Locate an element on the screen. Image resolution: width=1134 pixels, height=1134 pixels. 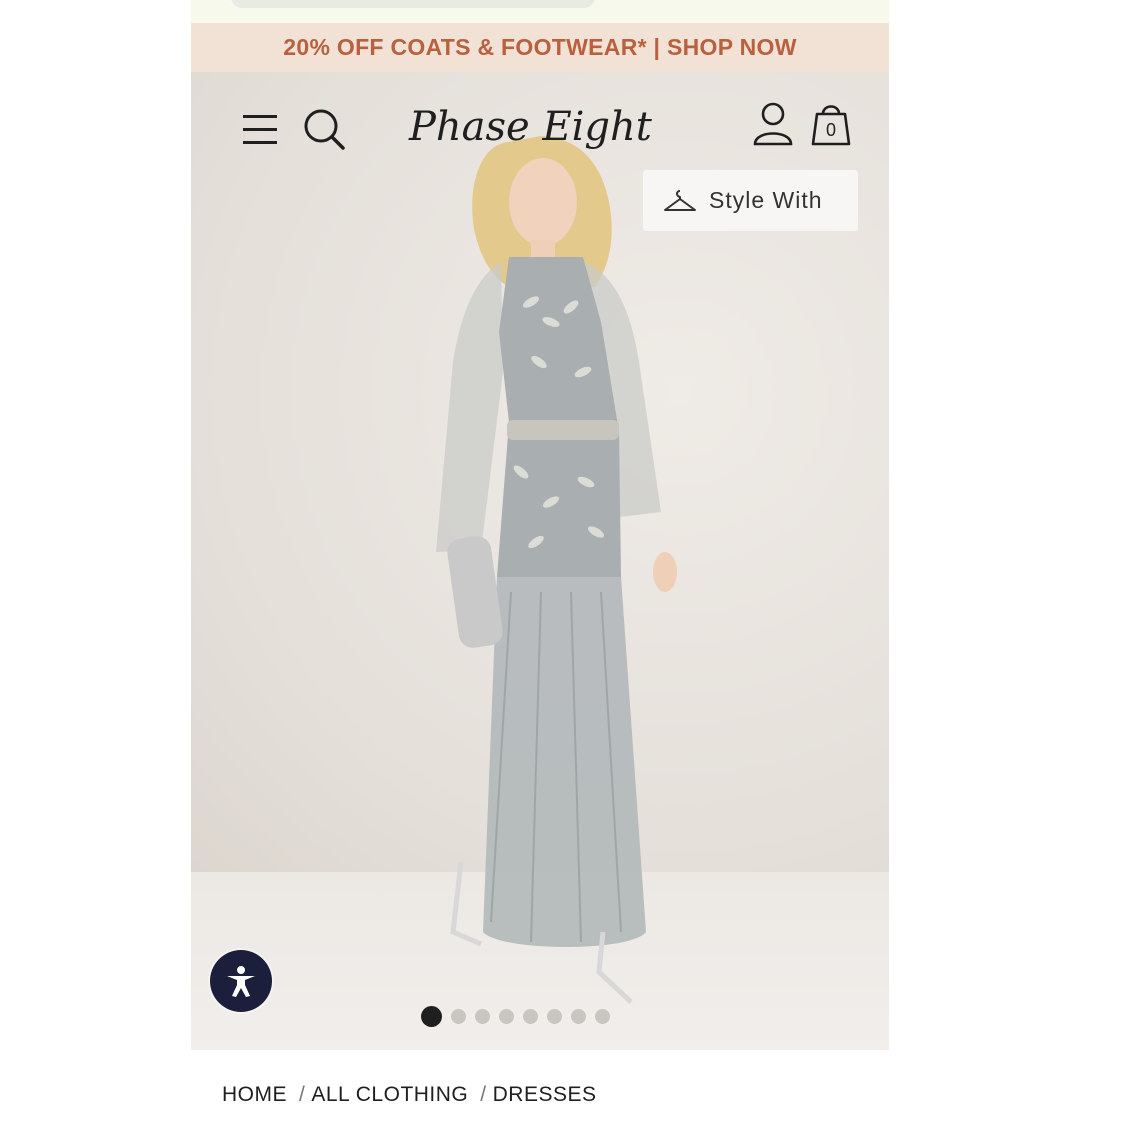
breadcrumb-dresses: DRESSES is located at coordinates (545, 1095).